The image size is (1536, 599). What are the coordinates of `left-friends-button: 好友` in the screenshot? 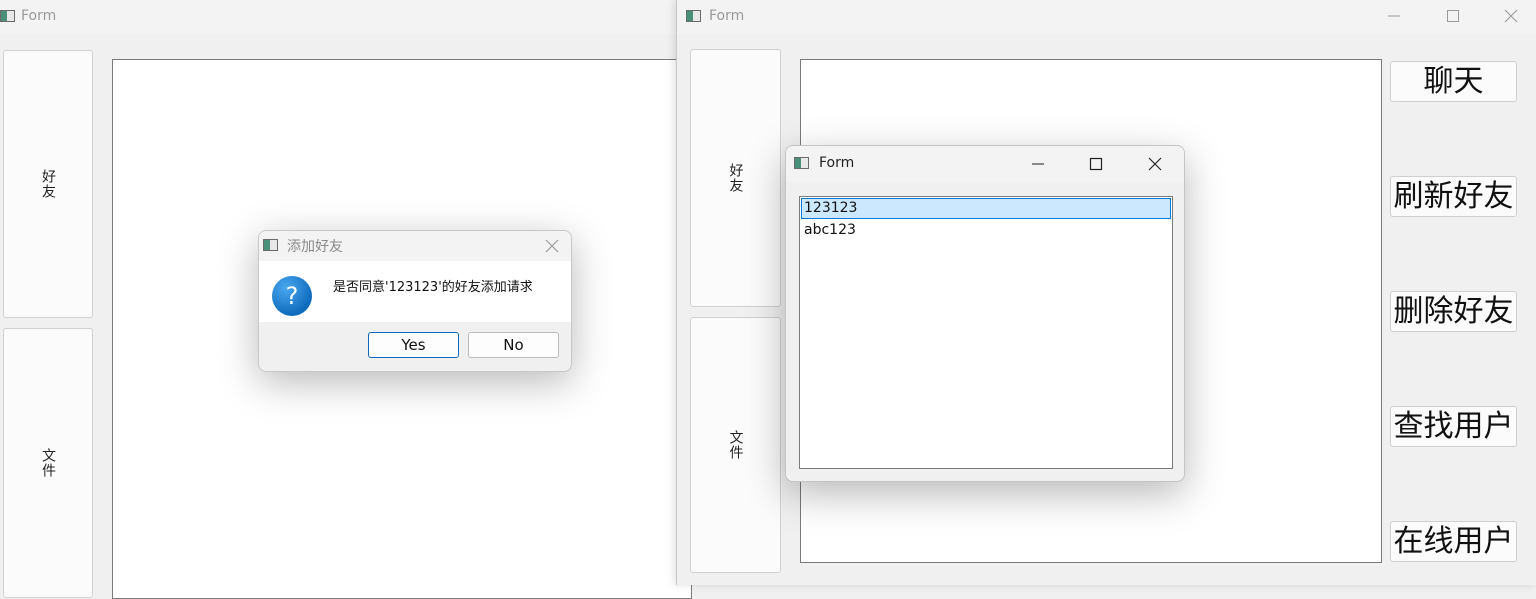 It's located at (48, 184).